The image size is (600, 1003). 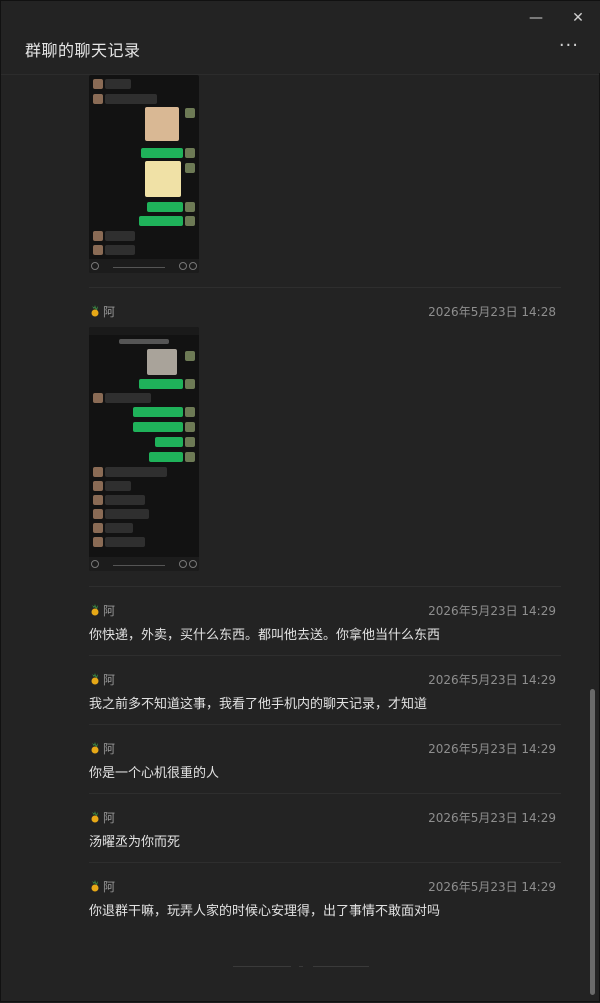 What do you see at coordinates (265, 911) in the screenshot?
I see `message-text: 你退群干嘛，玩弄人家的时候心安理得，出了事情不敢面对吗` at bounding box center [265, 911].